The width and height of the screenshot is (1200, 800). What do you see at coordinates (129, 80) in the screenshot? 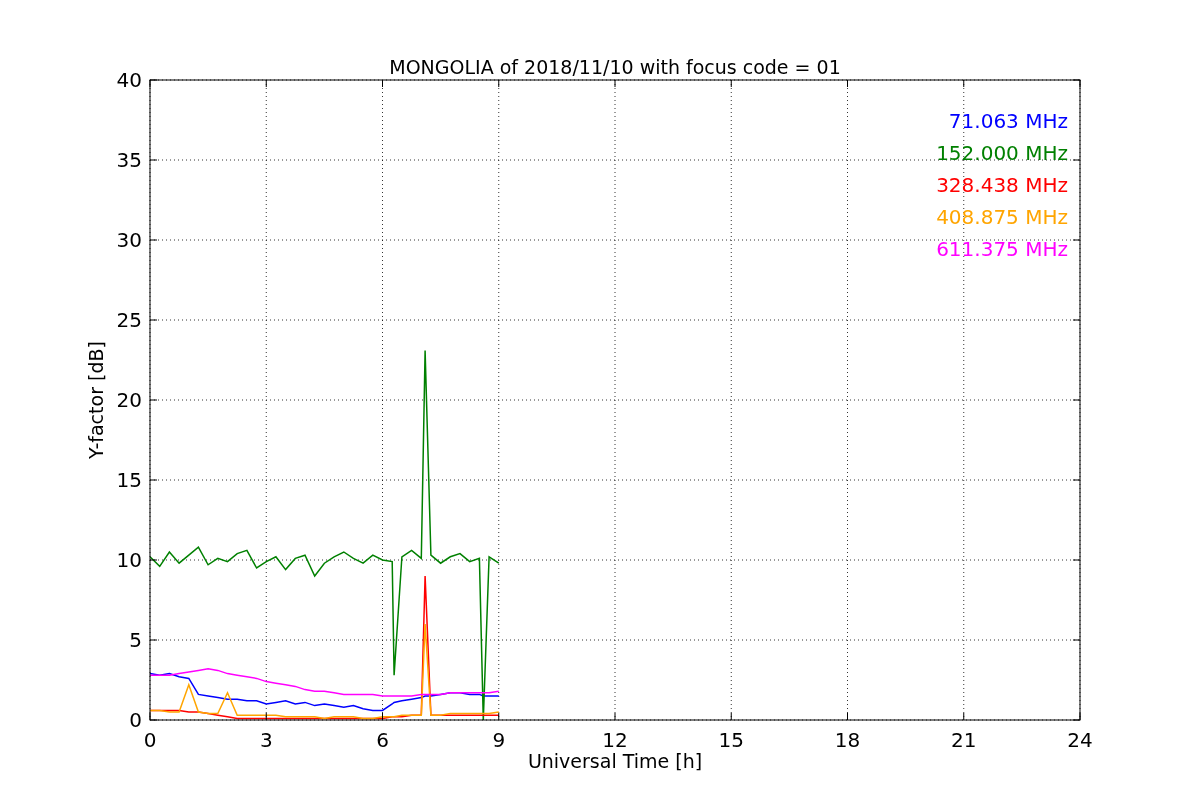
I see `y-tick-label: 40` at bounding box center [129, 80].